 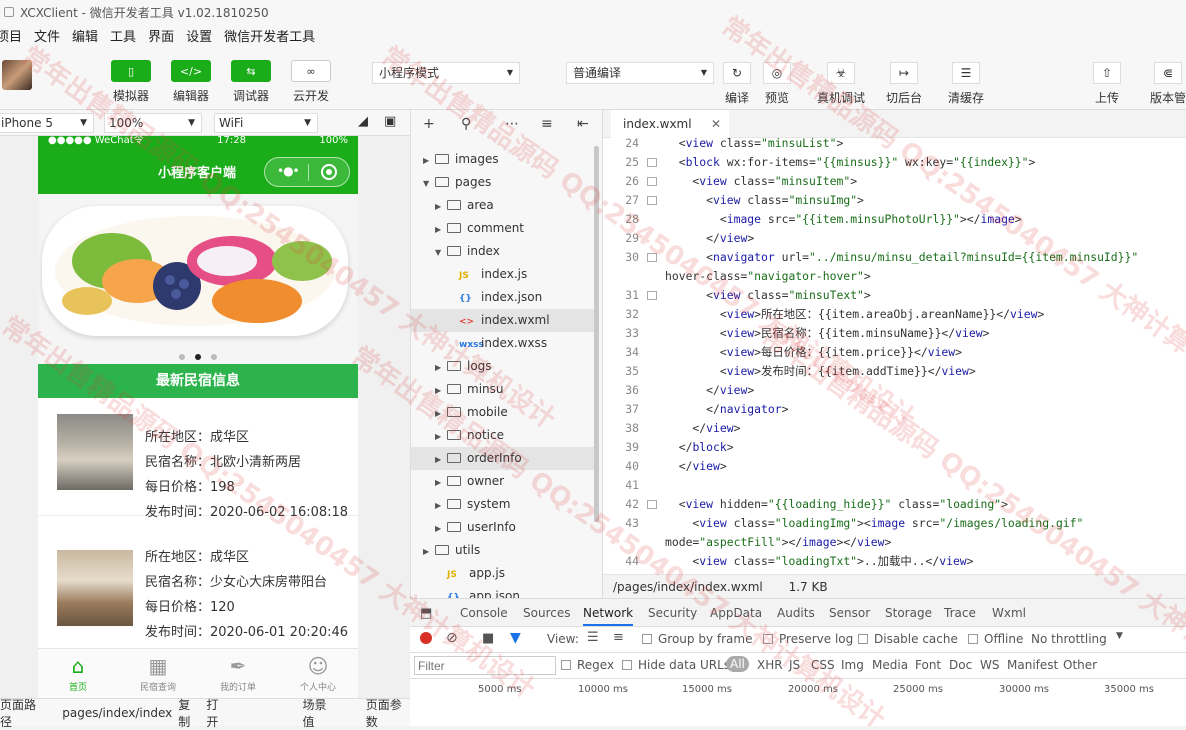 I want to click on tree-folder: ▼ pages, so click(x=502, y=182).